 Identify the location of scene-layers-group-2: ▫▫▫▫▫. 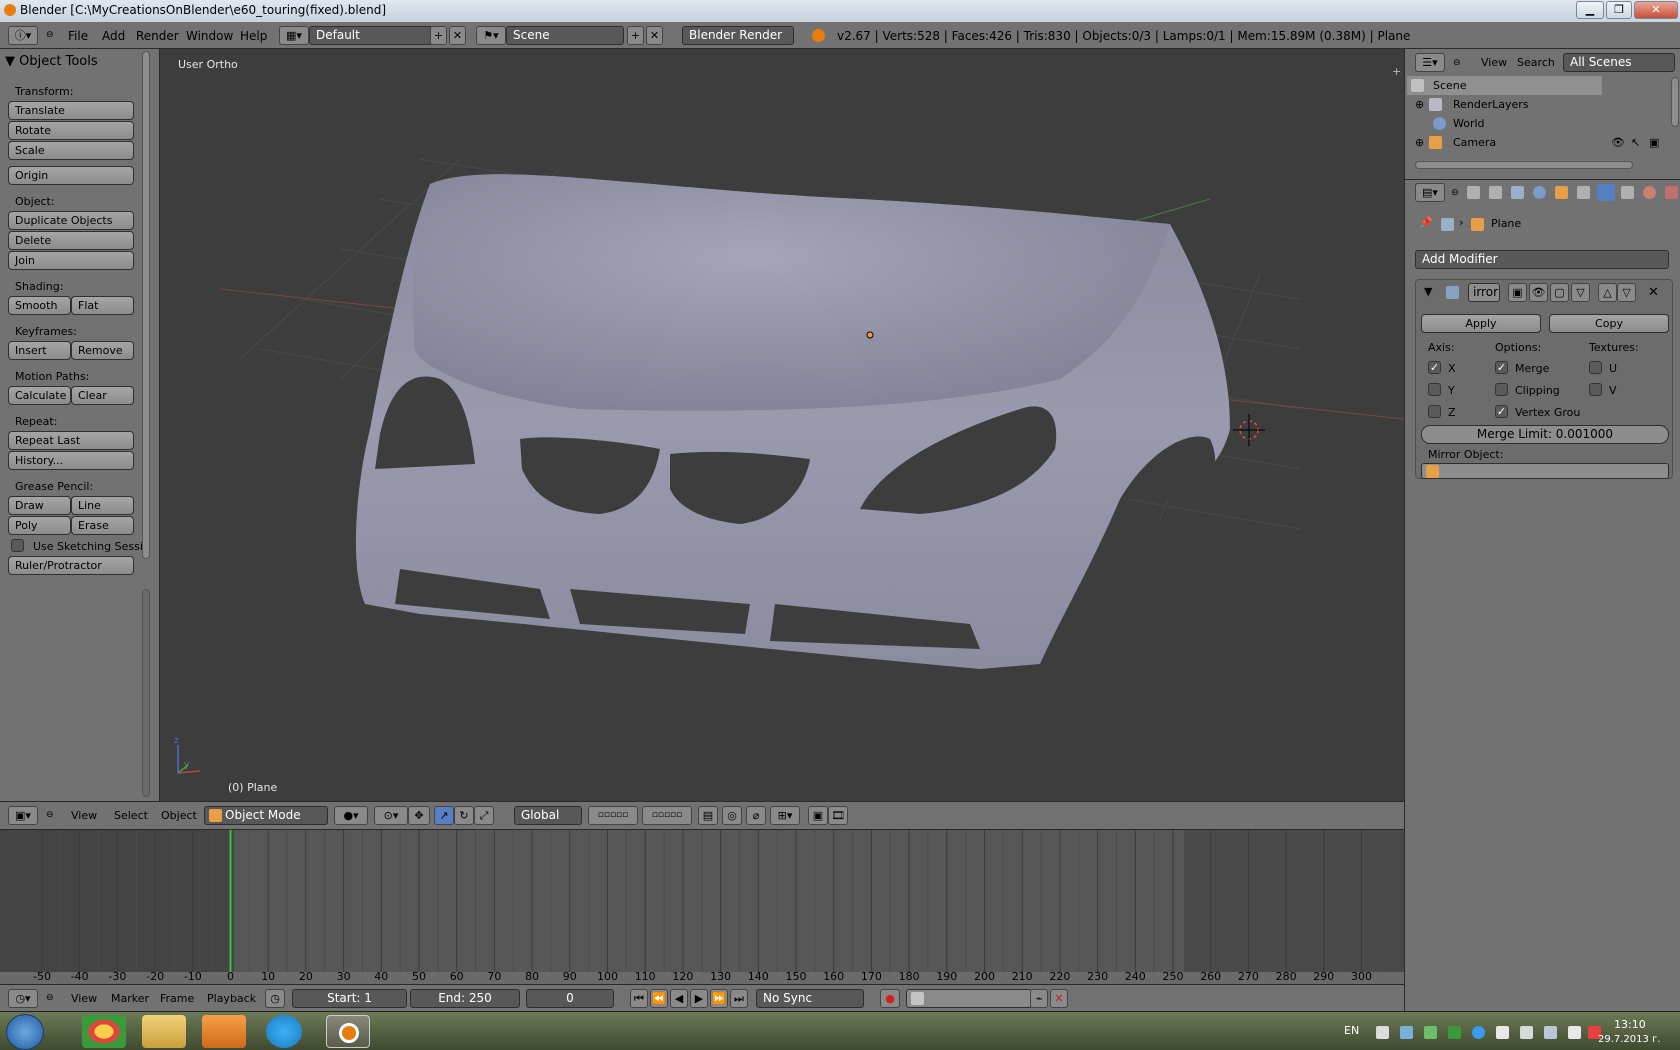
(667, 815).